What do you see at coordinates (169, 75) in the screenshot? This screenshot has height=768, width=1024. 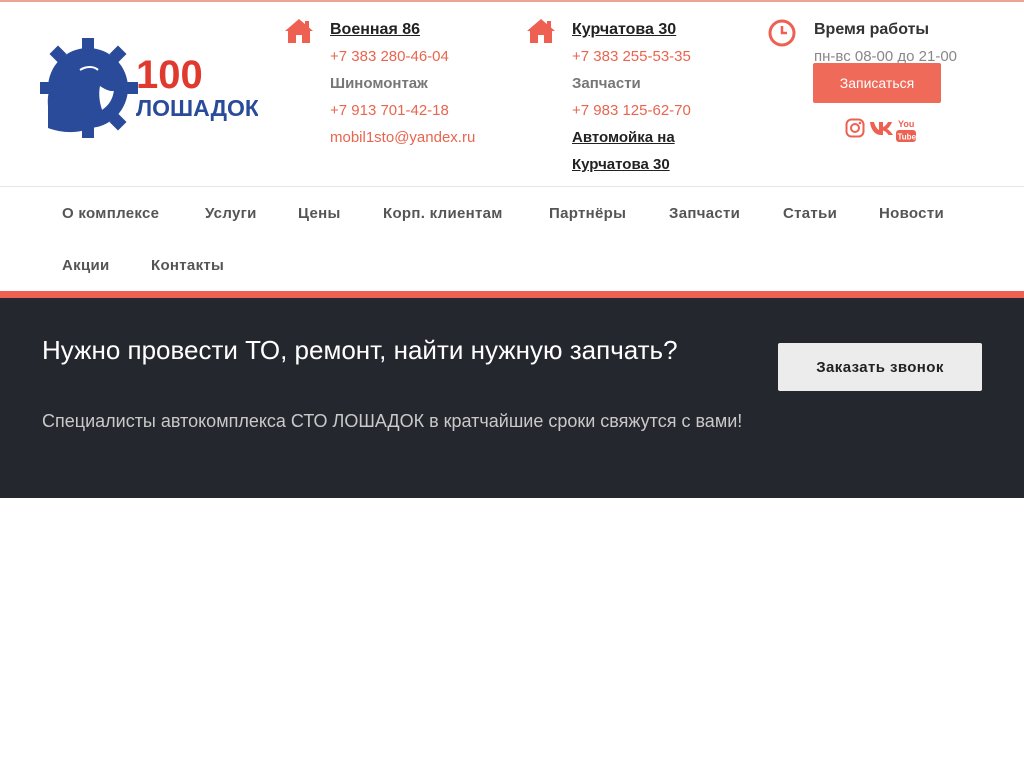 I see `logo-number: 100` at bounding box center [169, 75].